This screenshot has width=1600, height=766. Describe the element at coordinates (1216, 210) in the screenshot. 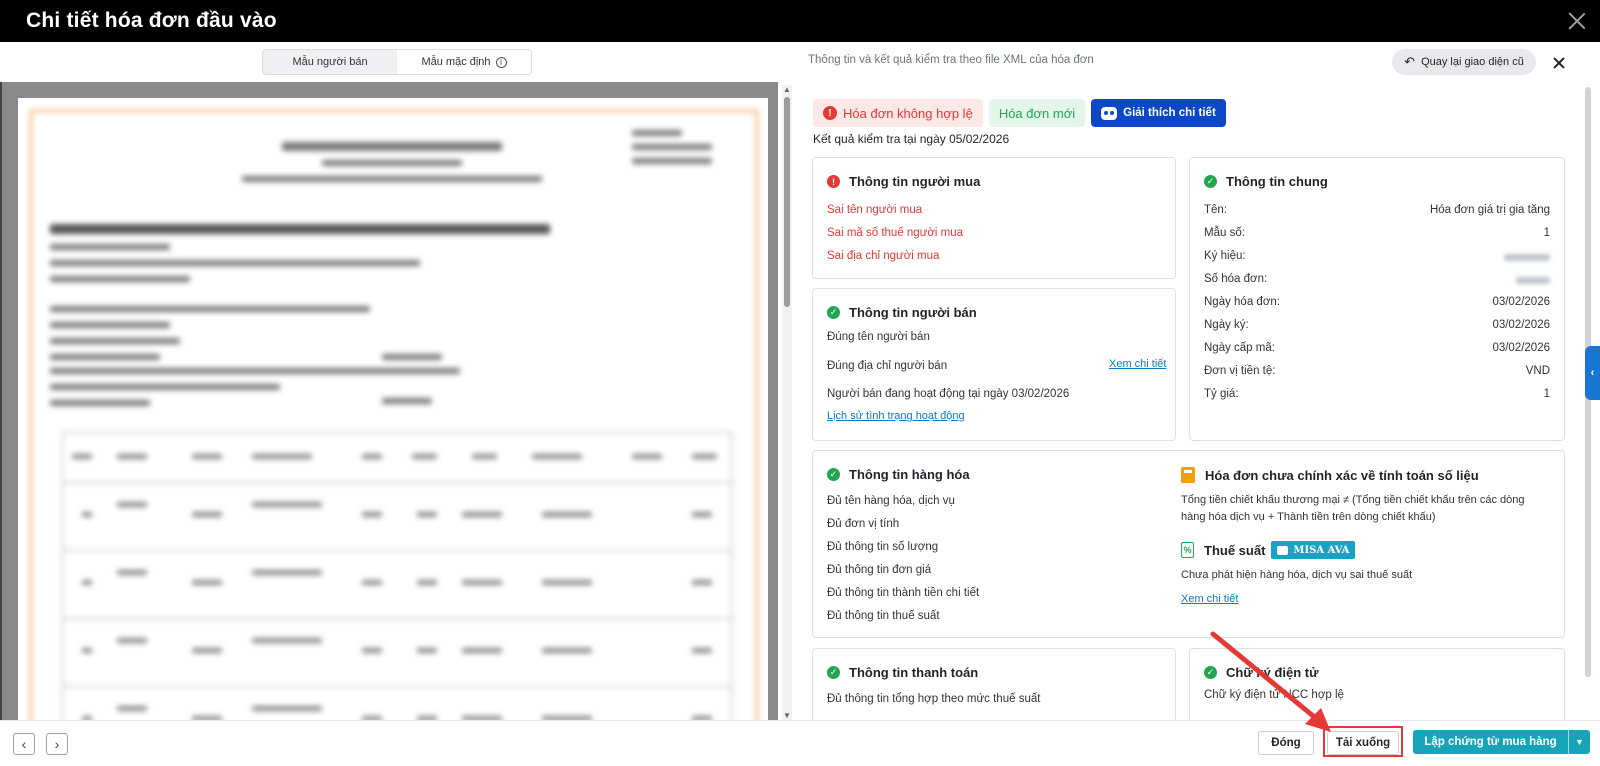

I see `row-label: Tên:` at that location.